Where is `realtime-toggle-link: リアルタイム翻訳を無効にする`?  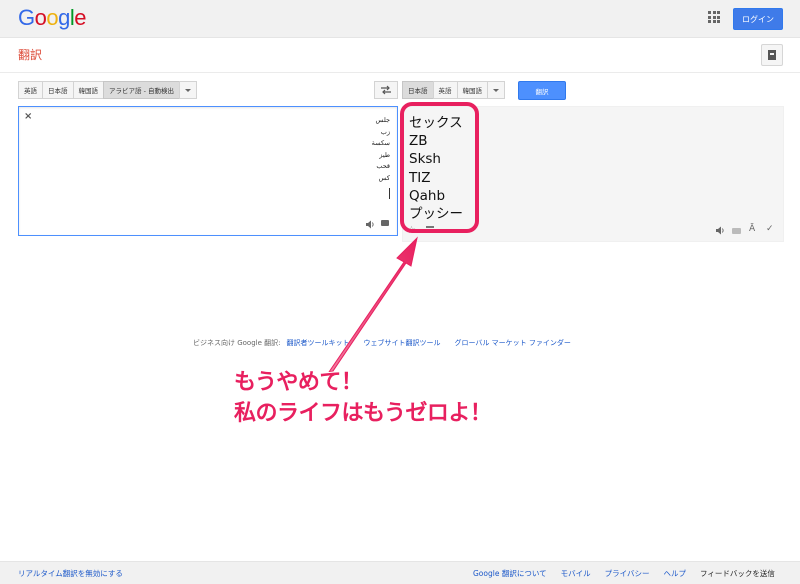
realtime-toggle-link: リアルタイム翻訳を無効にする is located at coordinates (70, 573).